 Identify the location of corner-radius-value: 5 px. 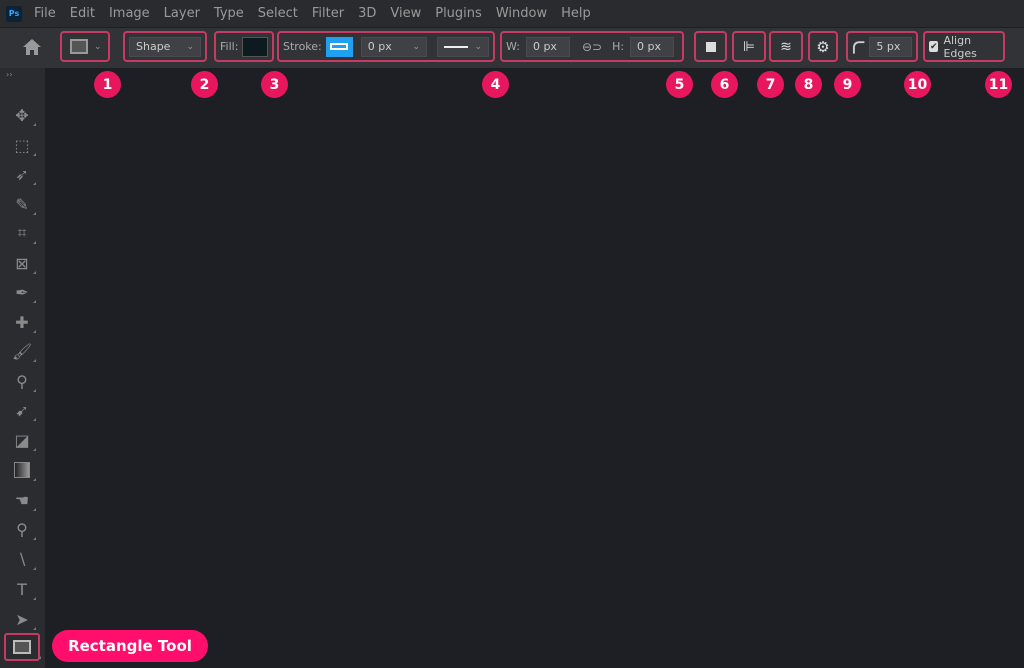
(888, 46).